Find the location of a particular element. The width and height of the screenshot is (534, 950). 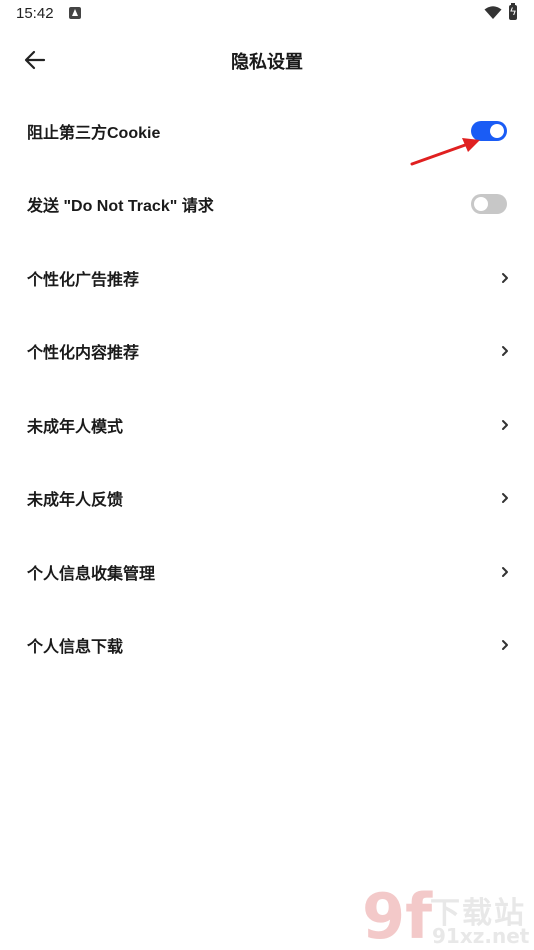

setting-label: 未成年人模式 is located at coordinates (75, 427).